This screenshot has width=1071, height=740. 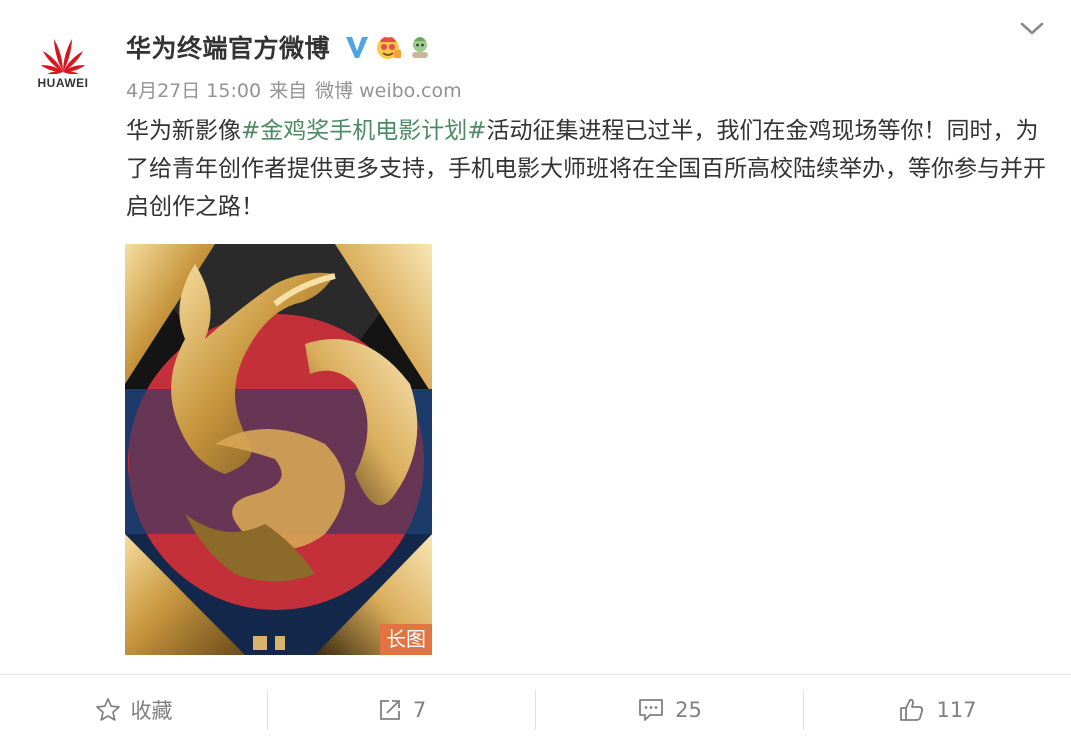 I want to click on thumbs-up-icon, so click(x=912, y=709).